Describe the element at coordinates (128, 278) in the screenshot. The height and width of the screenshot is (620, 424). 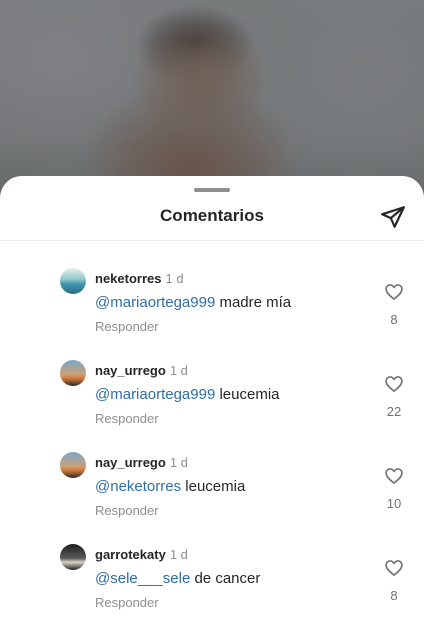
I see `comment-username: neketorres` at that location.